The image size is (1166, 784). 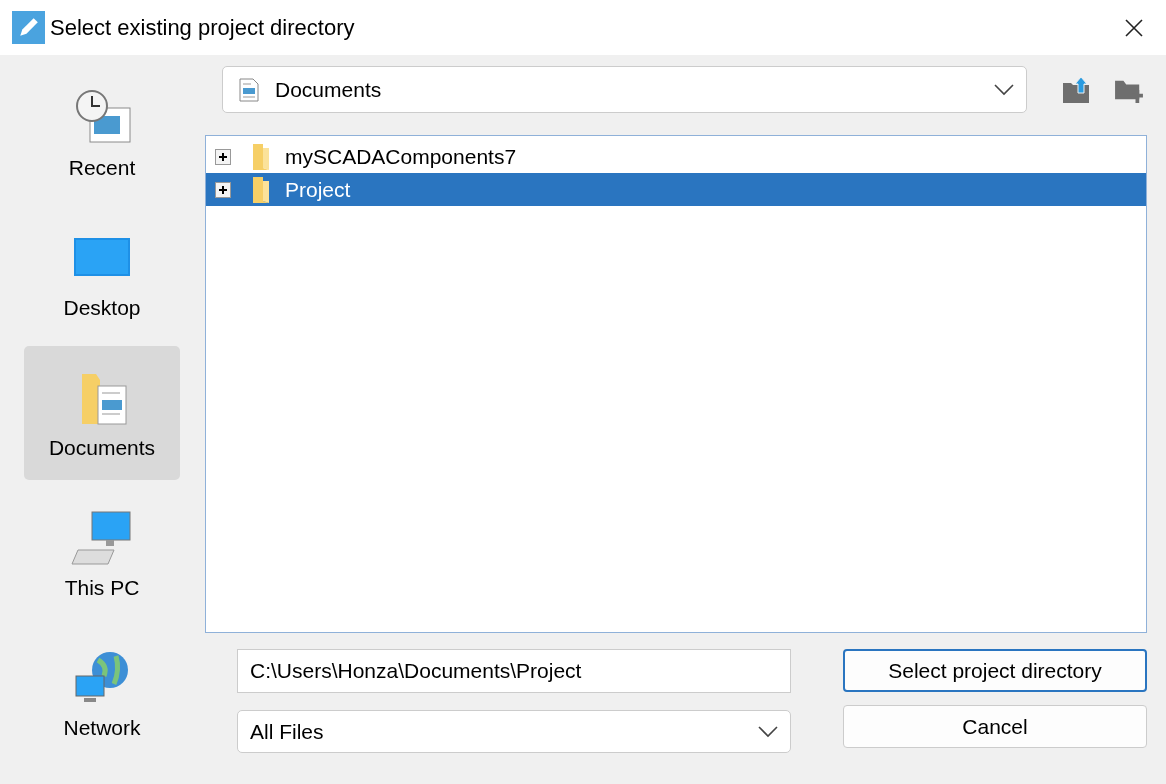 I want to click on window-title: Select existing project directory, so click(x=203, y=27).